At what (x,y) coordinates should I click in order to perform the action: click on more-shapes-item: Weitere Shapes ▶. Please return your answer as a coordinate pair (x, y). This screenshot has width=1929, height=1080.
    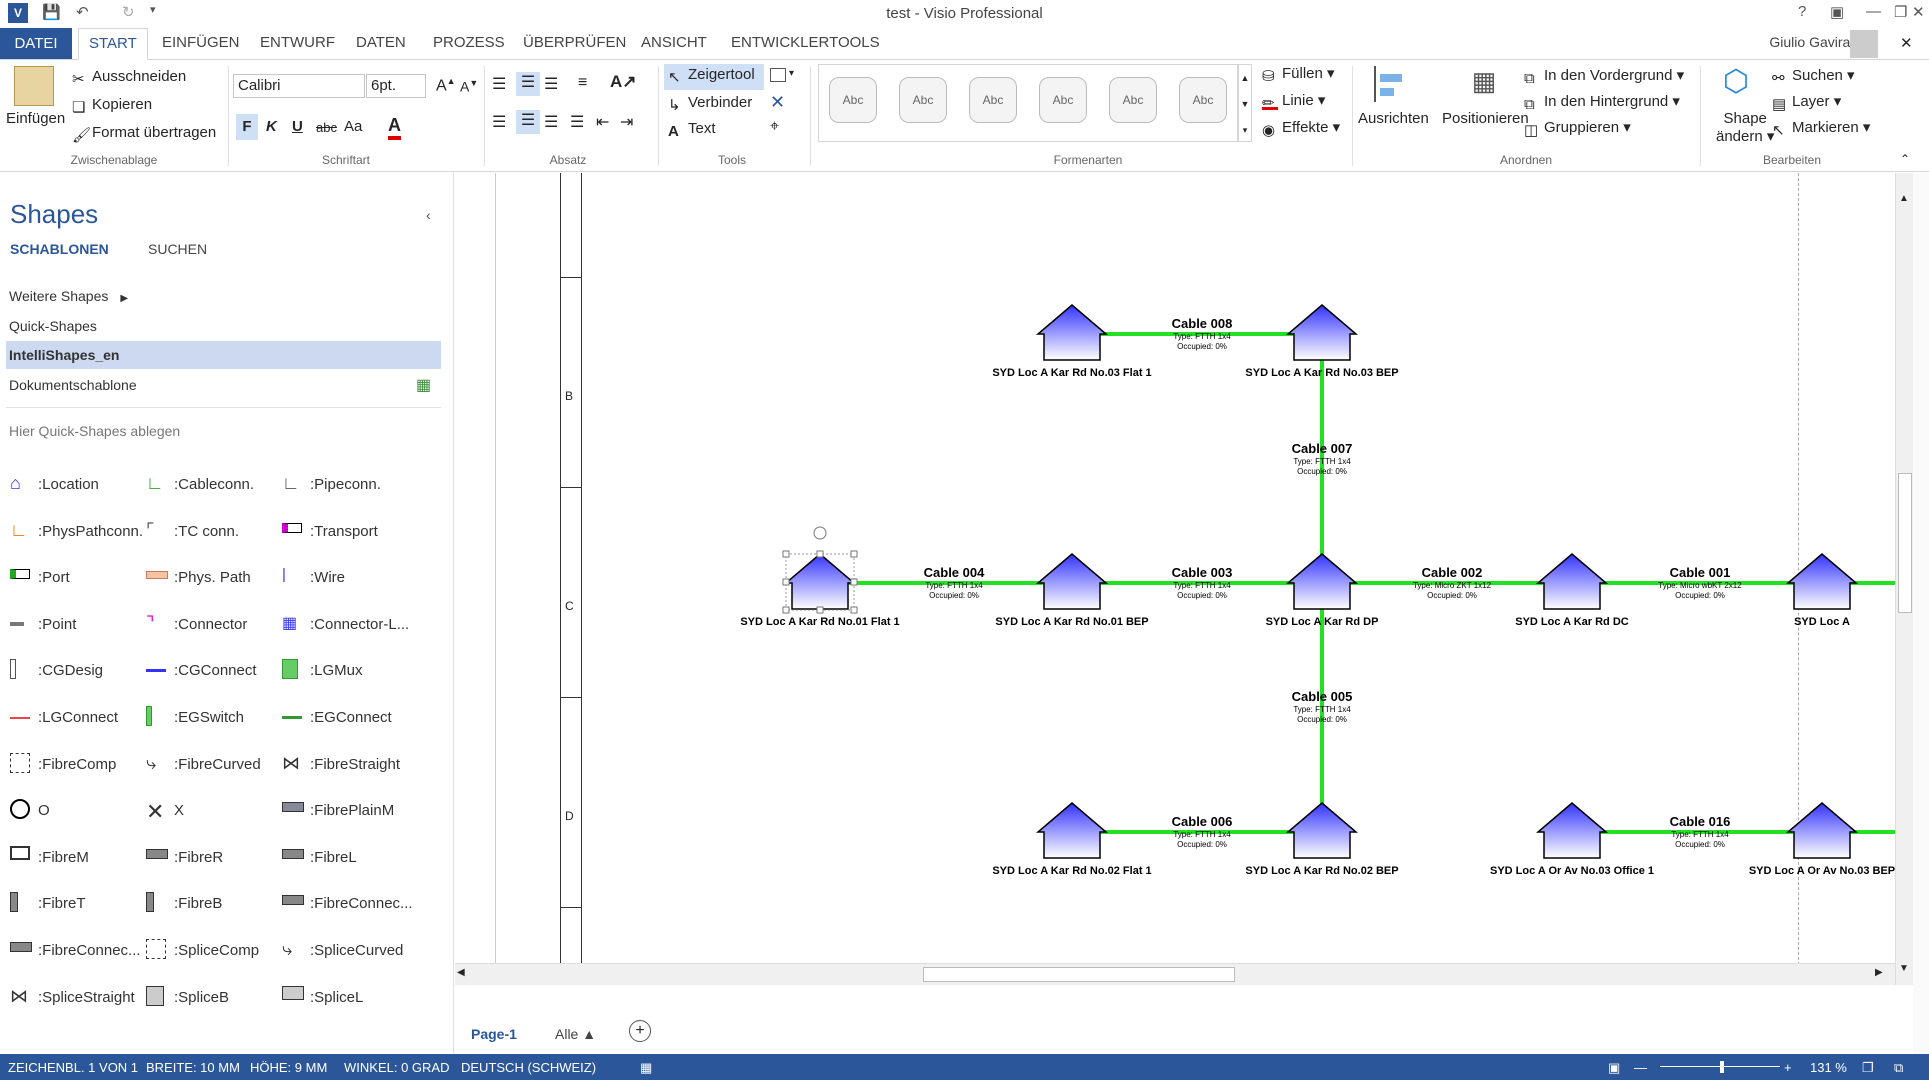
    Looking at the image, I should click on (68, 296).